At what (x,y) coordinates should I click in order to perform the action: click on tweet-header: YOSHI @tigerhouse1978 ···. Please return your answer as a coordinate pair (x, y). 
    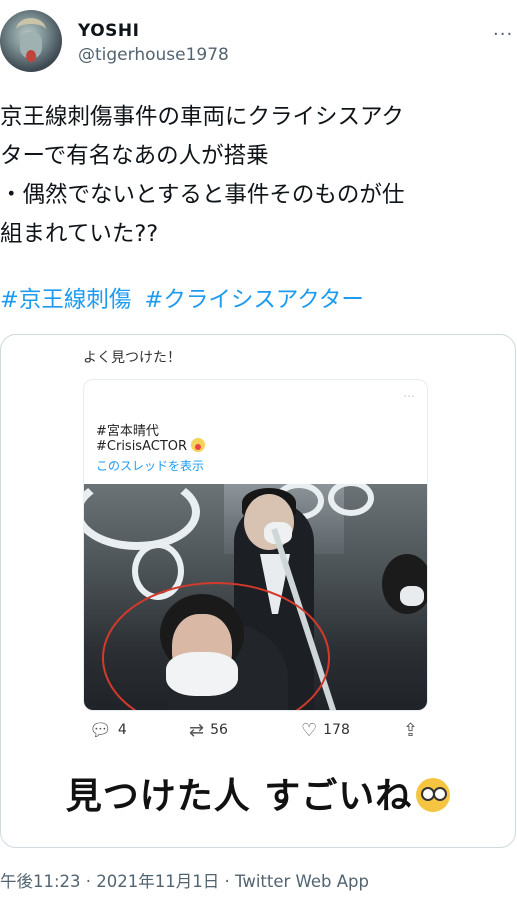
    Looking at the image, I should click on (258, 43).